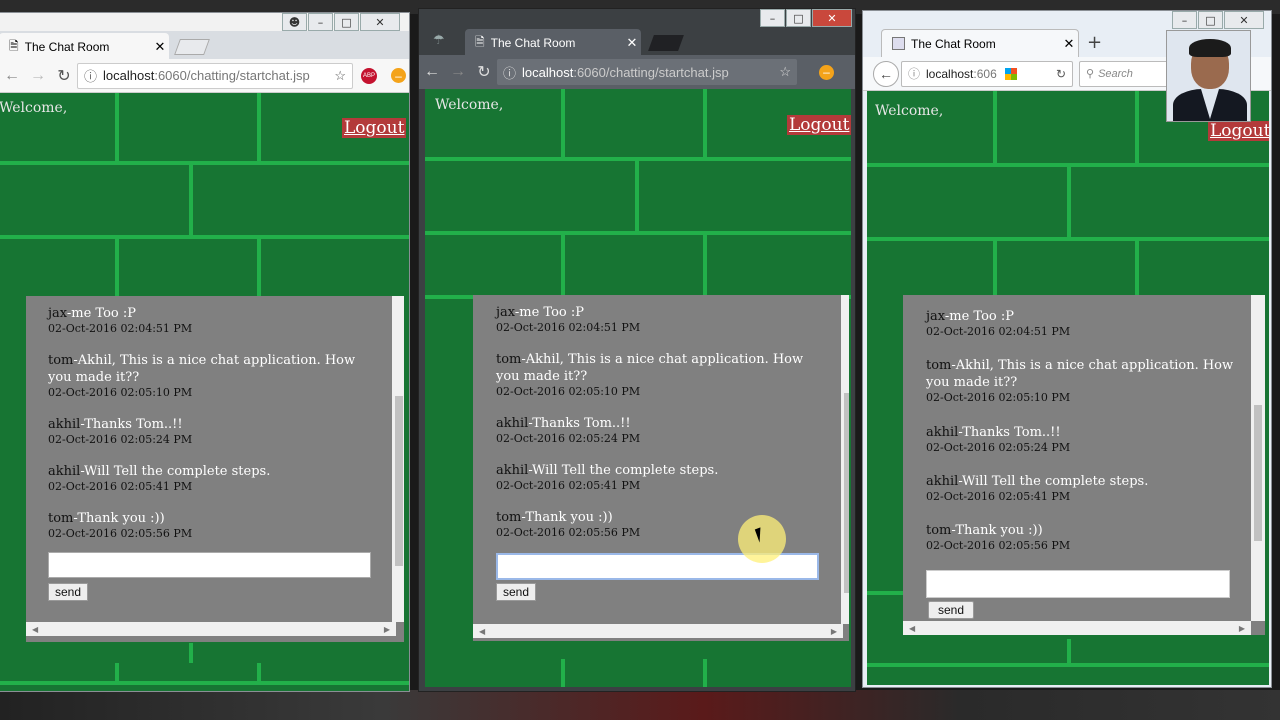 This screenshot has height=720, width=1280. I want to click on address-bar: ⓘ localhost:606 ↻, so click(987, 73).